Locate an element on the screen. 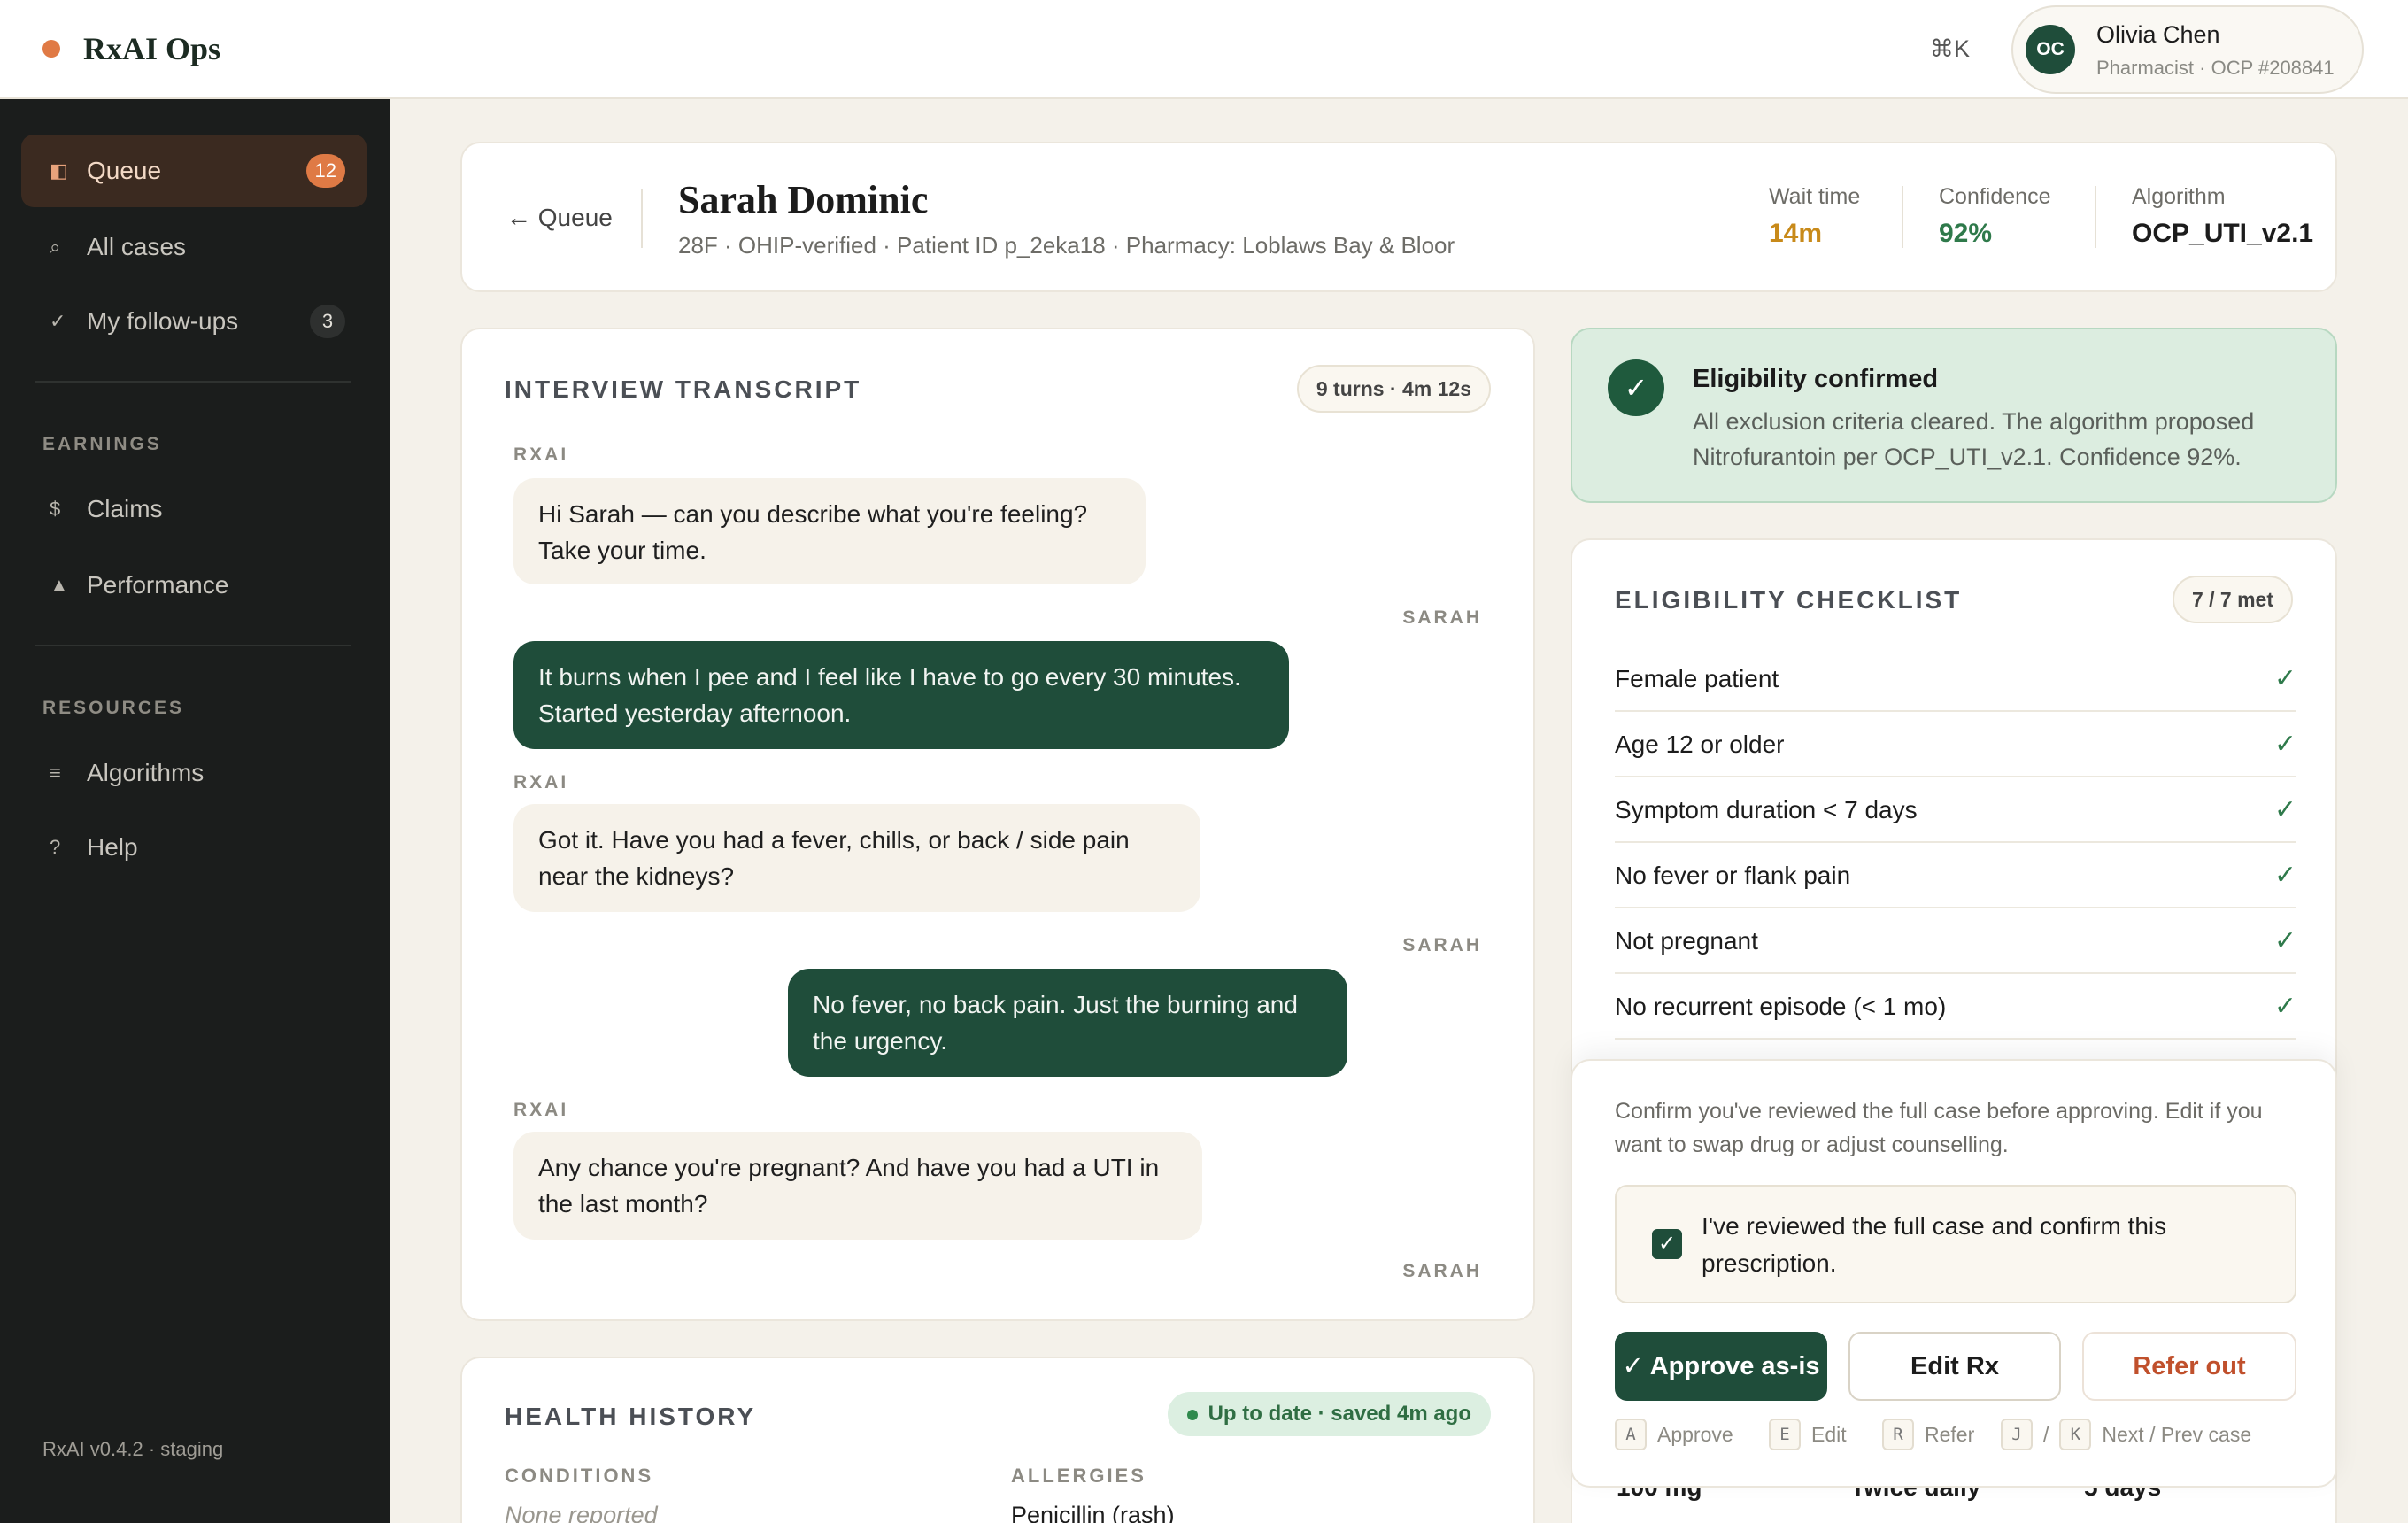 The height and width of the screenshot is (1523, 2408). user-menu: OC Olivia Chen Pharmacist · OCP #208841 is located at coordinates (2187, 49).